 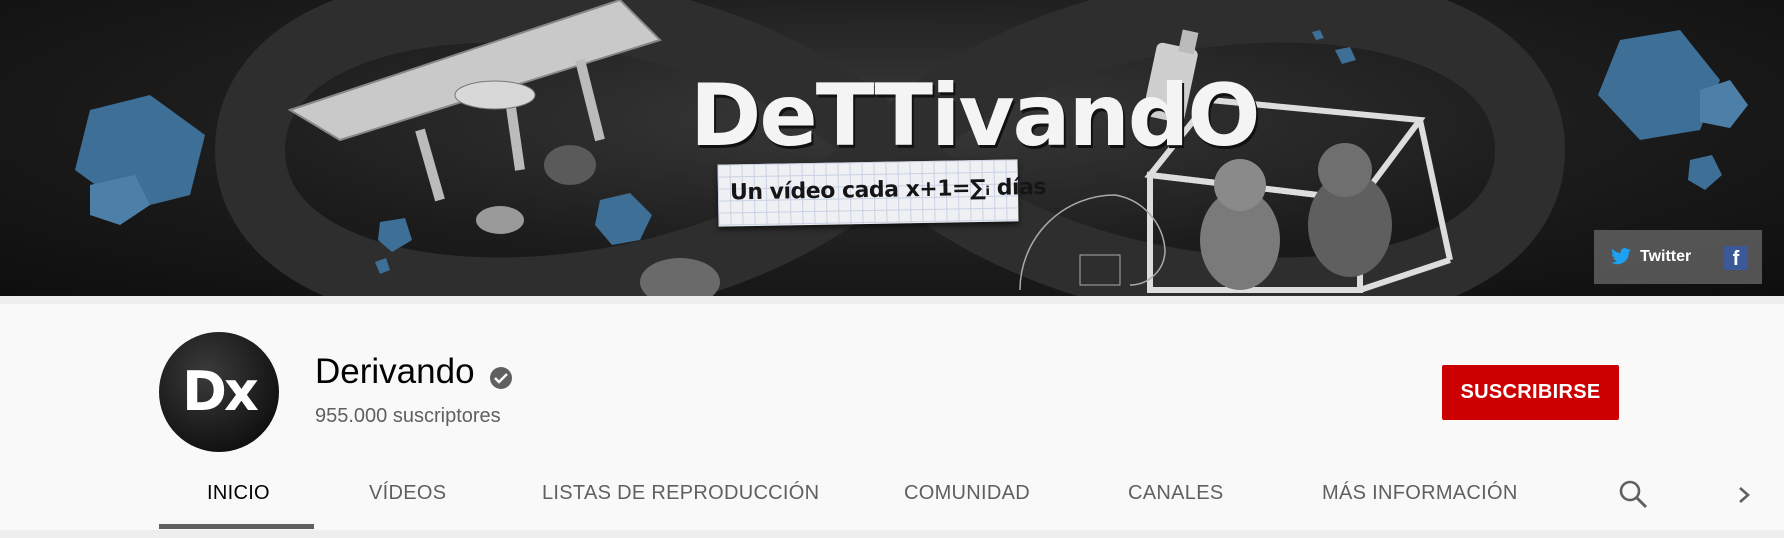 I want to click on tab-mas-informacion: MÁS INFORMACIÓN, so click(x=1420, y=493).